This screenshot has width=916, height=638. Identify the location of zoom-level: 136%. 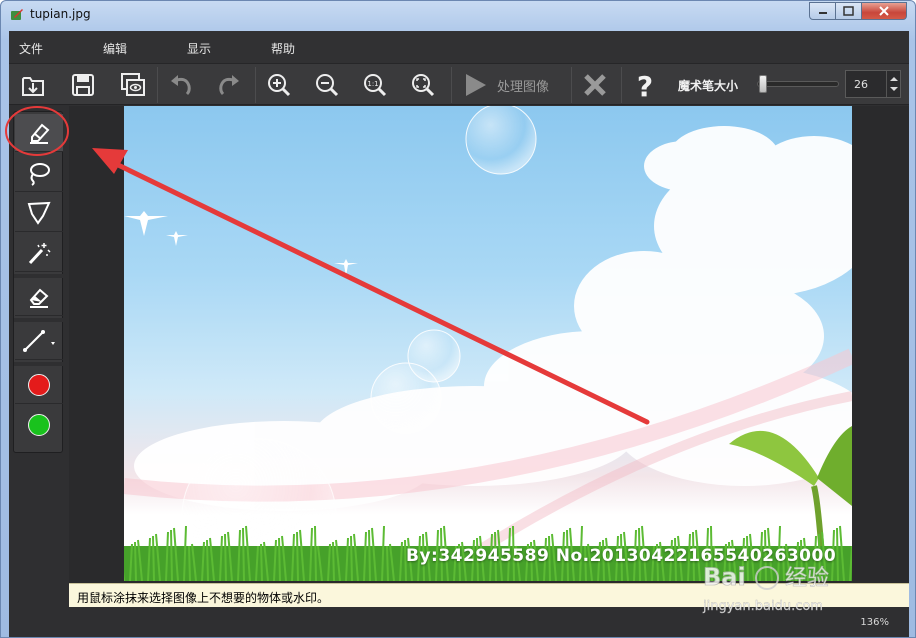
(874, 622).